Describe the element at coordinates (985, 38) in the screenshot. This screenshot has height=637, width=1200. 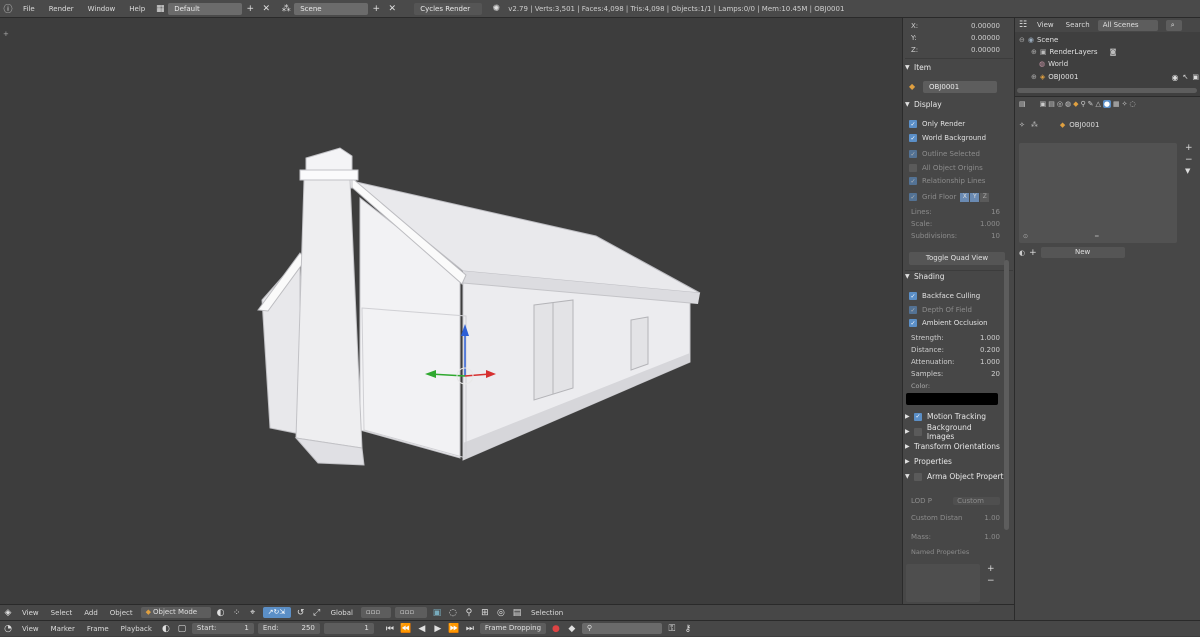
I see `loc-y-value: 0.00000` at that location.